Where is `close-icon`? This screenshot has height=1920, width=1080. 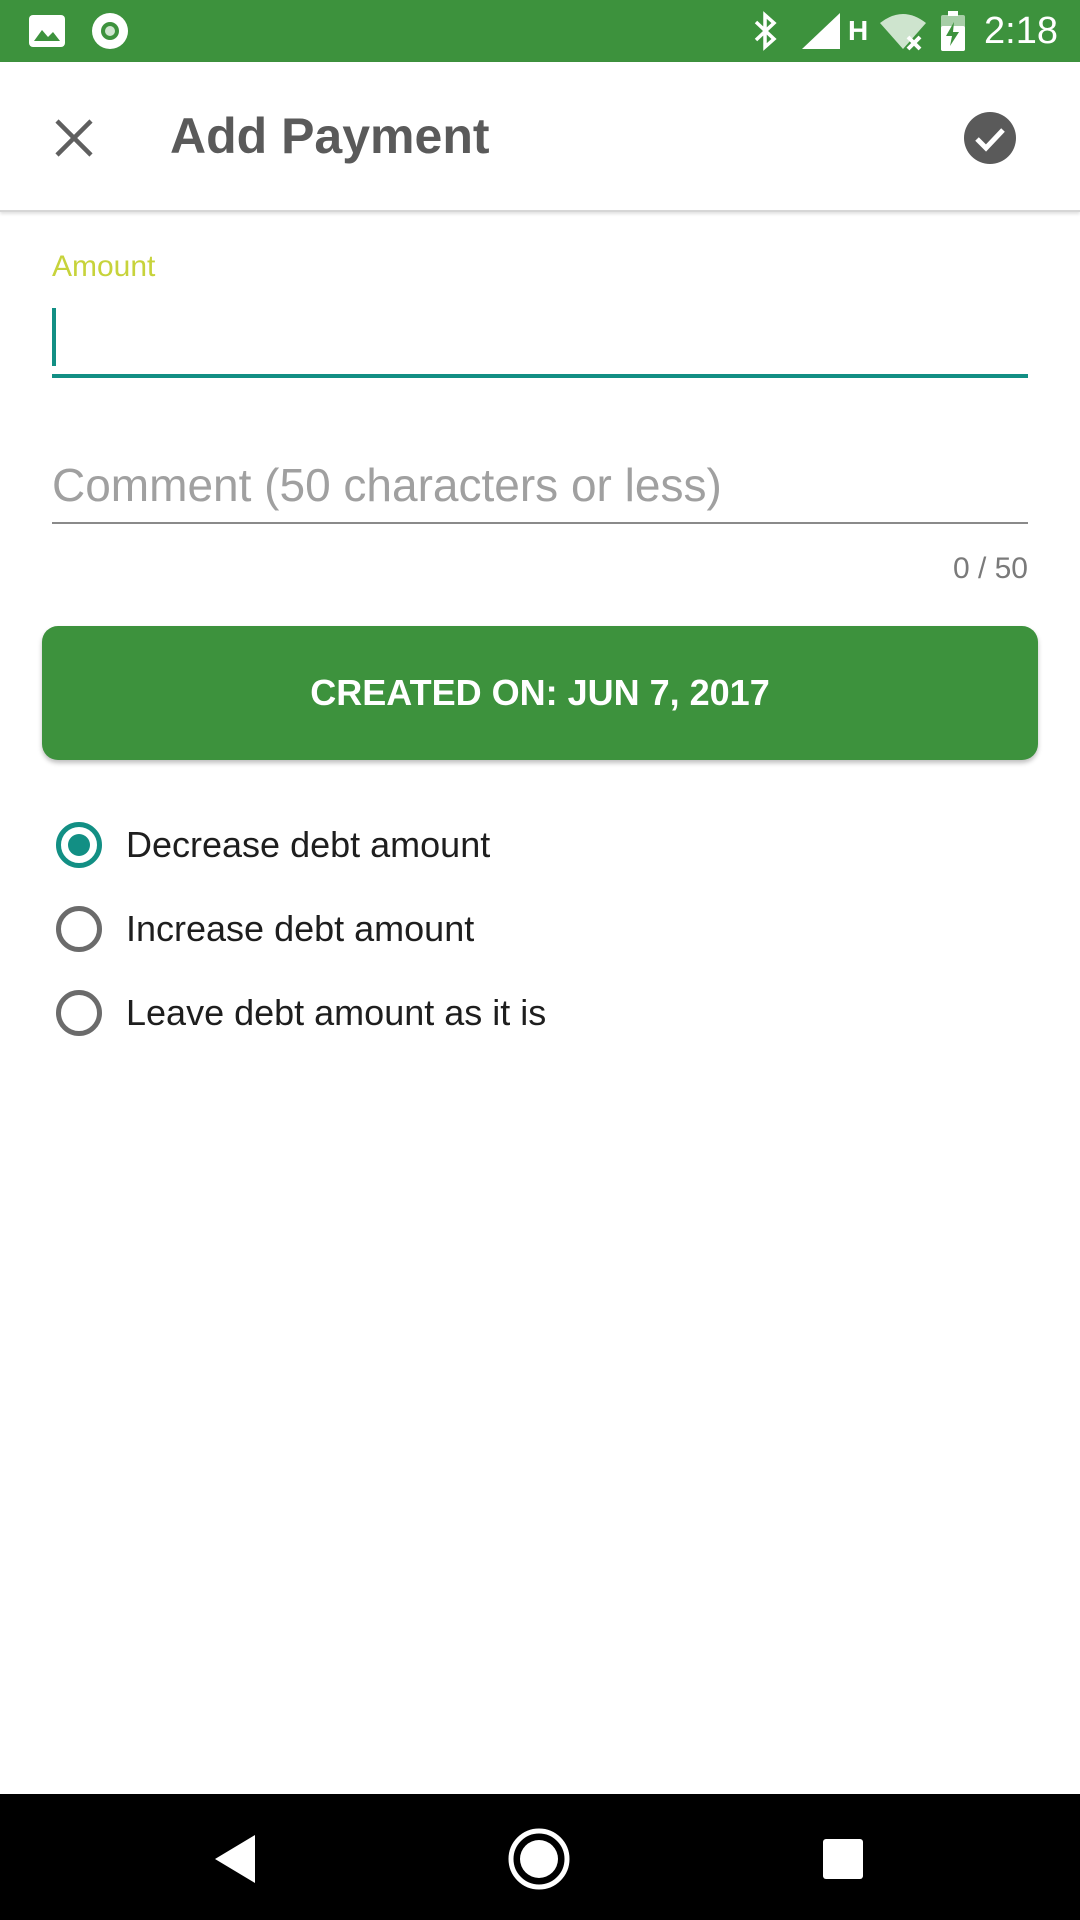 close-icon is located at coordinates (74, 138).